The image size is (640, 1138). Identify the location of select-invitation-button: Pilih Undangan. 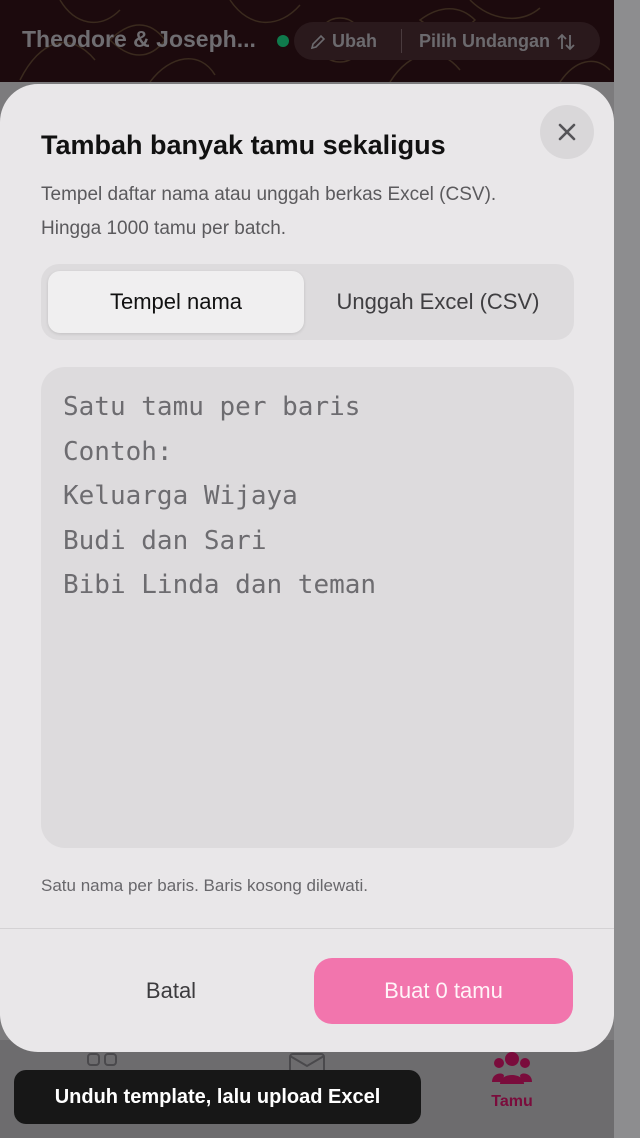
(497, 41).